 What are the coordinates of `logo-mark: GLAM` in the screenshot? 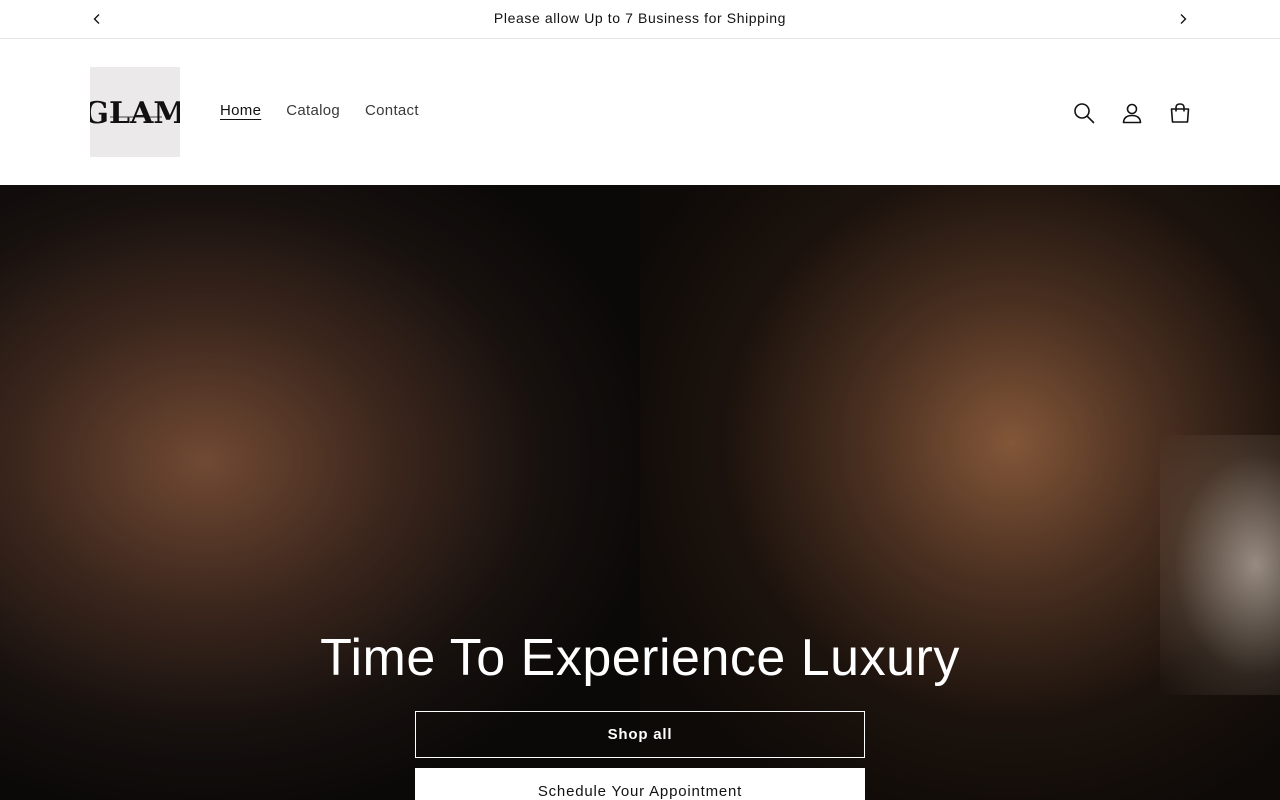 It's located at (135, 113).